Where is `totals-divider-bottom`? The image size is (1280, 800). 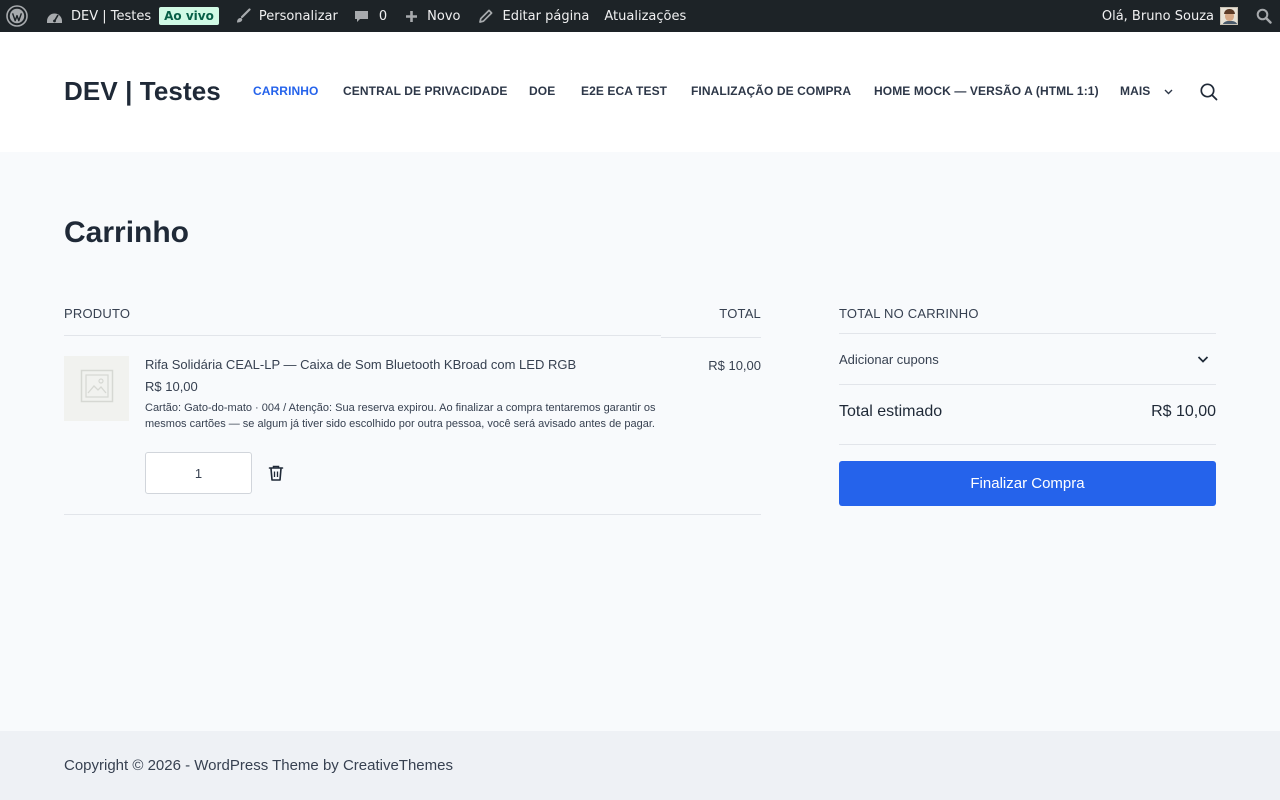 totals-divider-bottom is located at coordinates (1027, 444).